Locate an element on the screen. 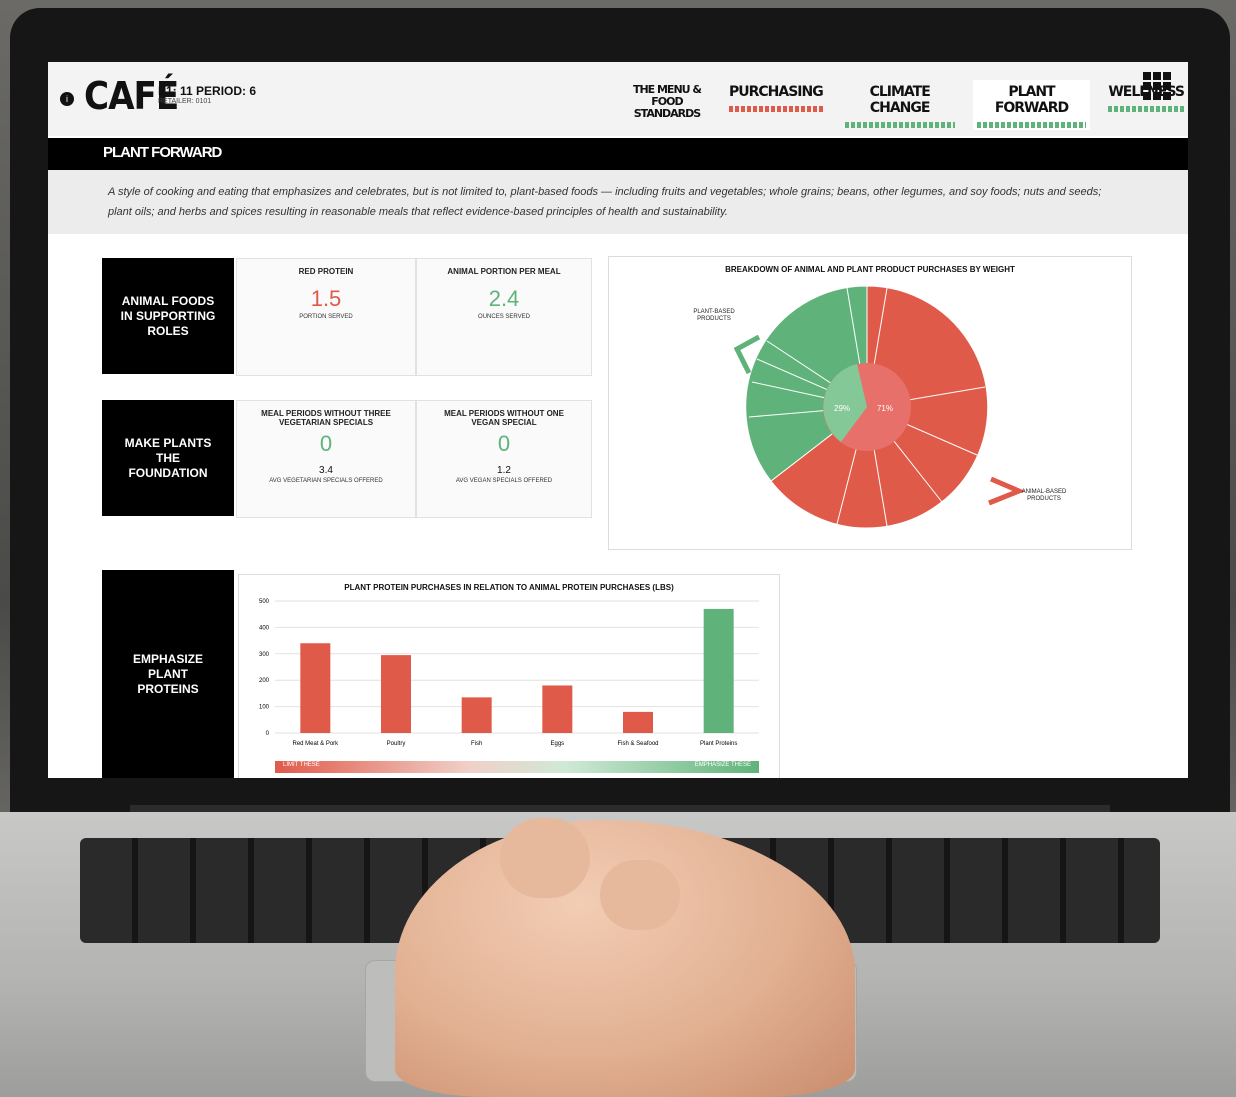  y-tick-label: 500 is located at coordinates (264, 602).